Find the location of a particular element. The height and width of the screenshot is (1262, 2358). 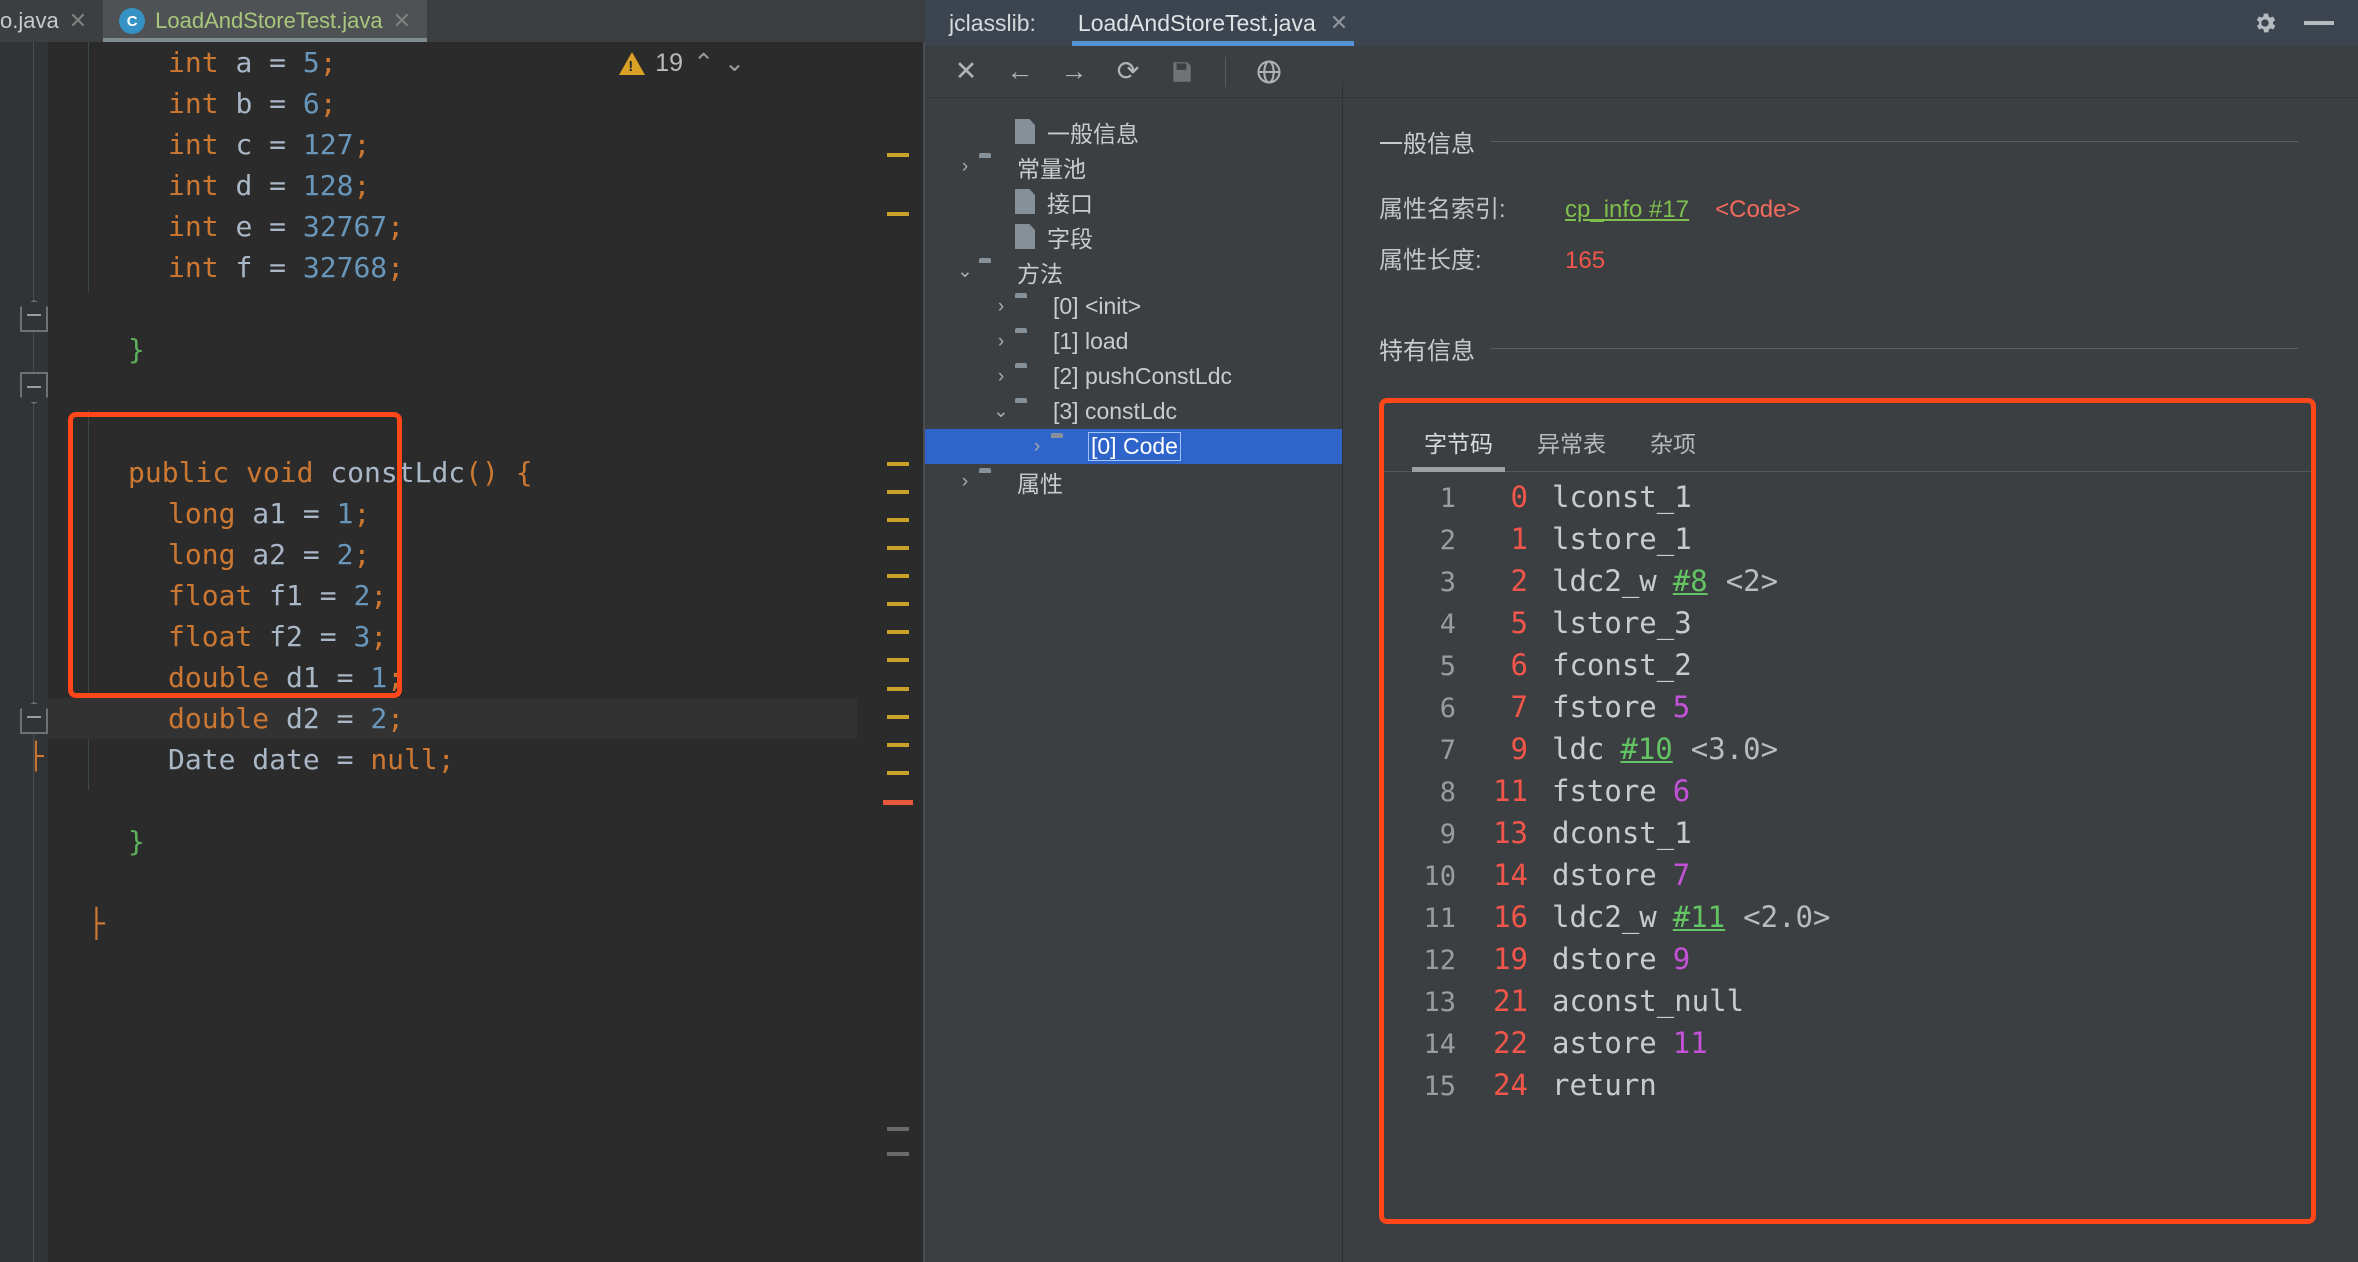

constant-pool-ref-link: #10 is located at coordinates (1646, 749).